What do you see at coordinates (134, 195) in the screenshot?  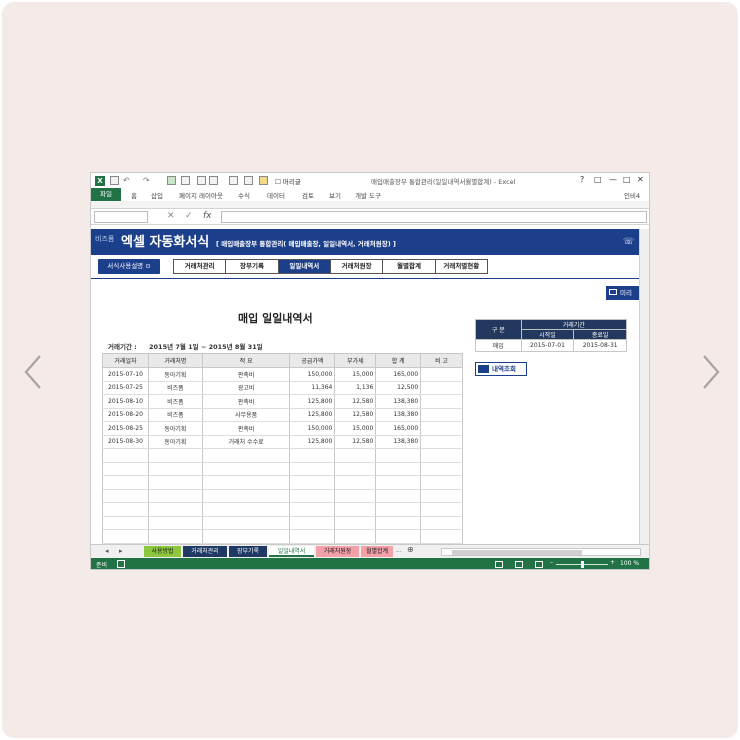 I see `tab-home: 홈` at bounding box center [134, 195].